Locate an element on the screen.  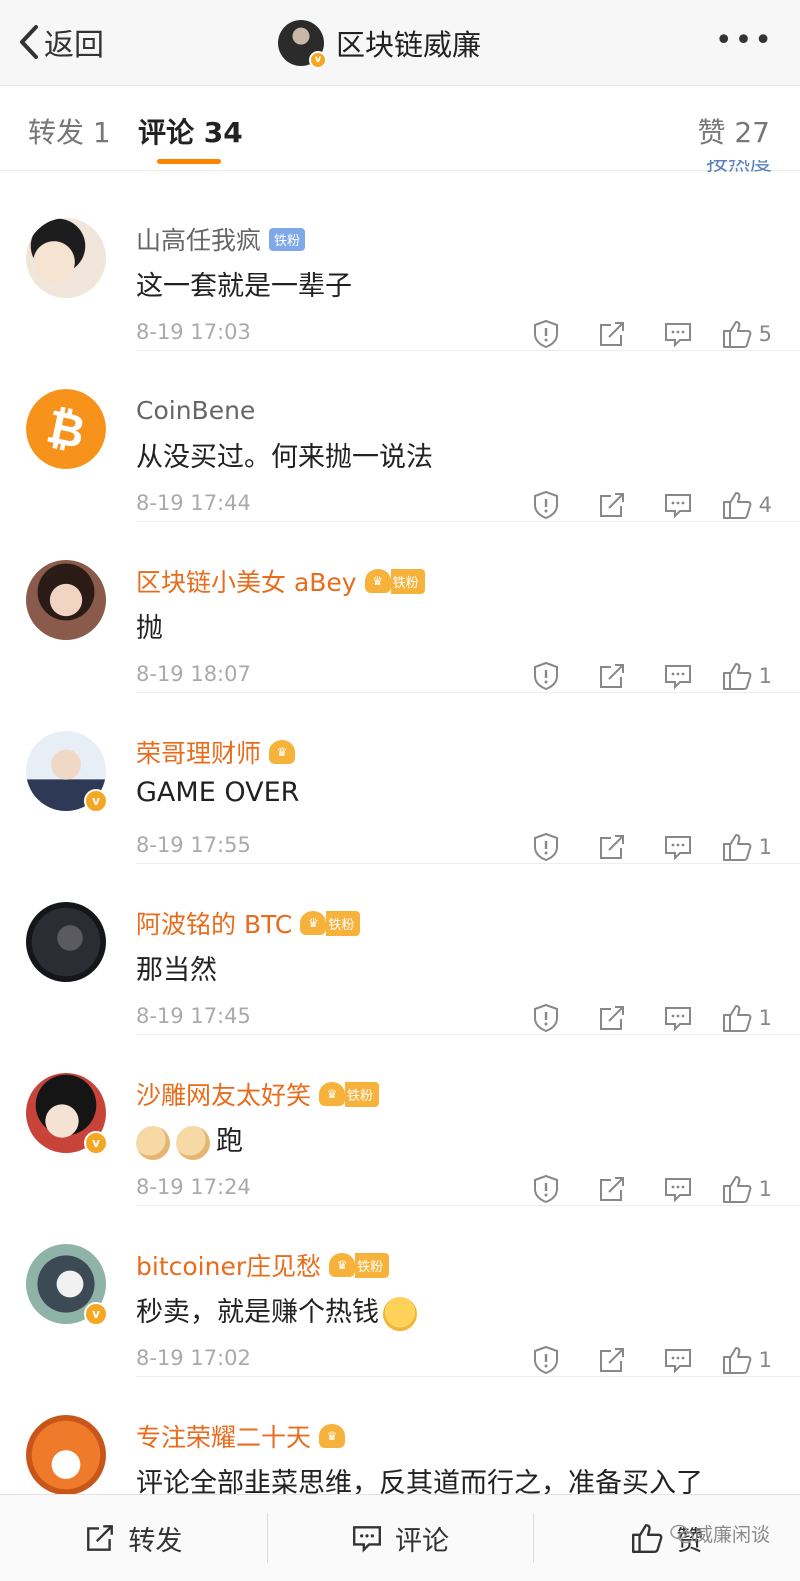
crown-badge: ♛ is located at coordinates (332, 1436).